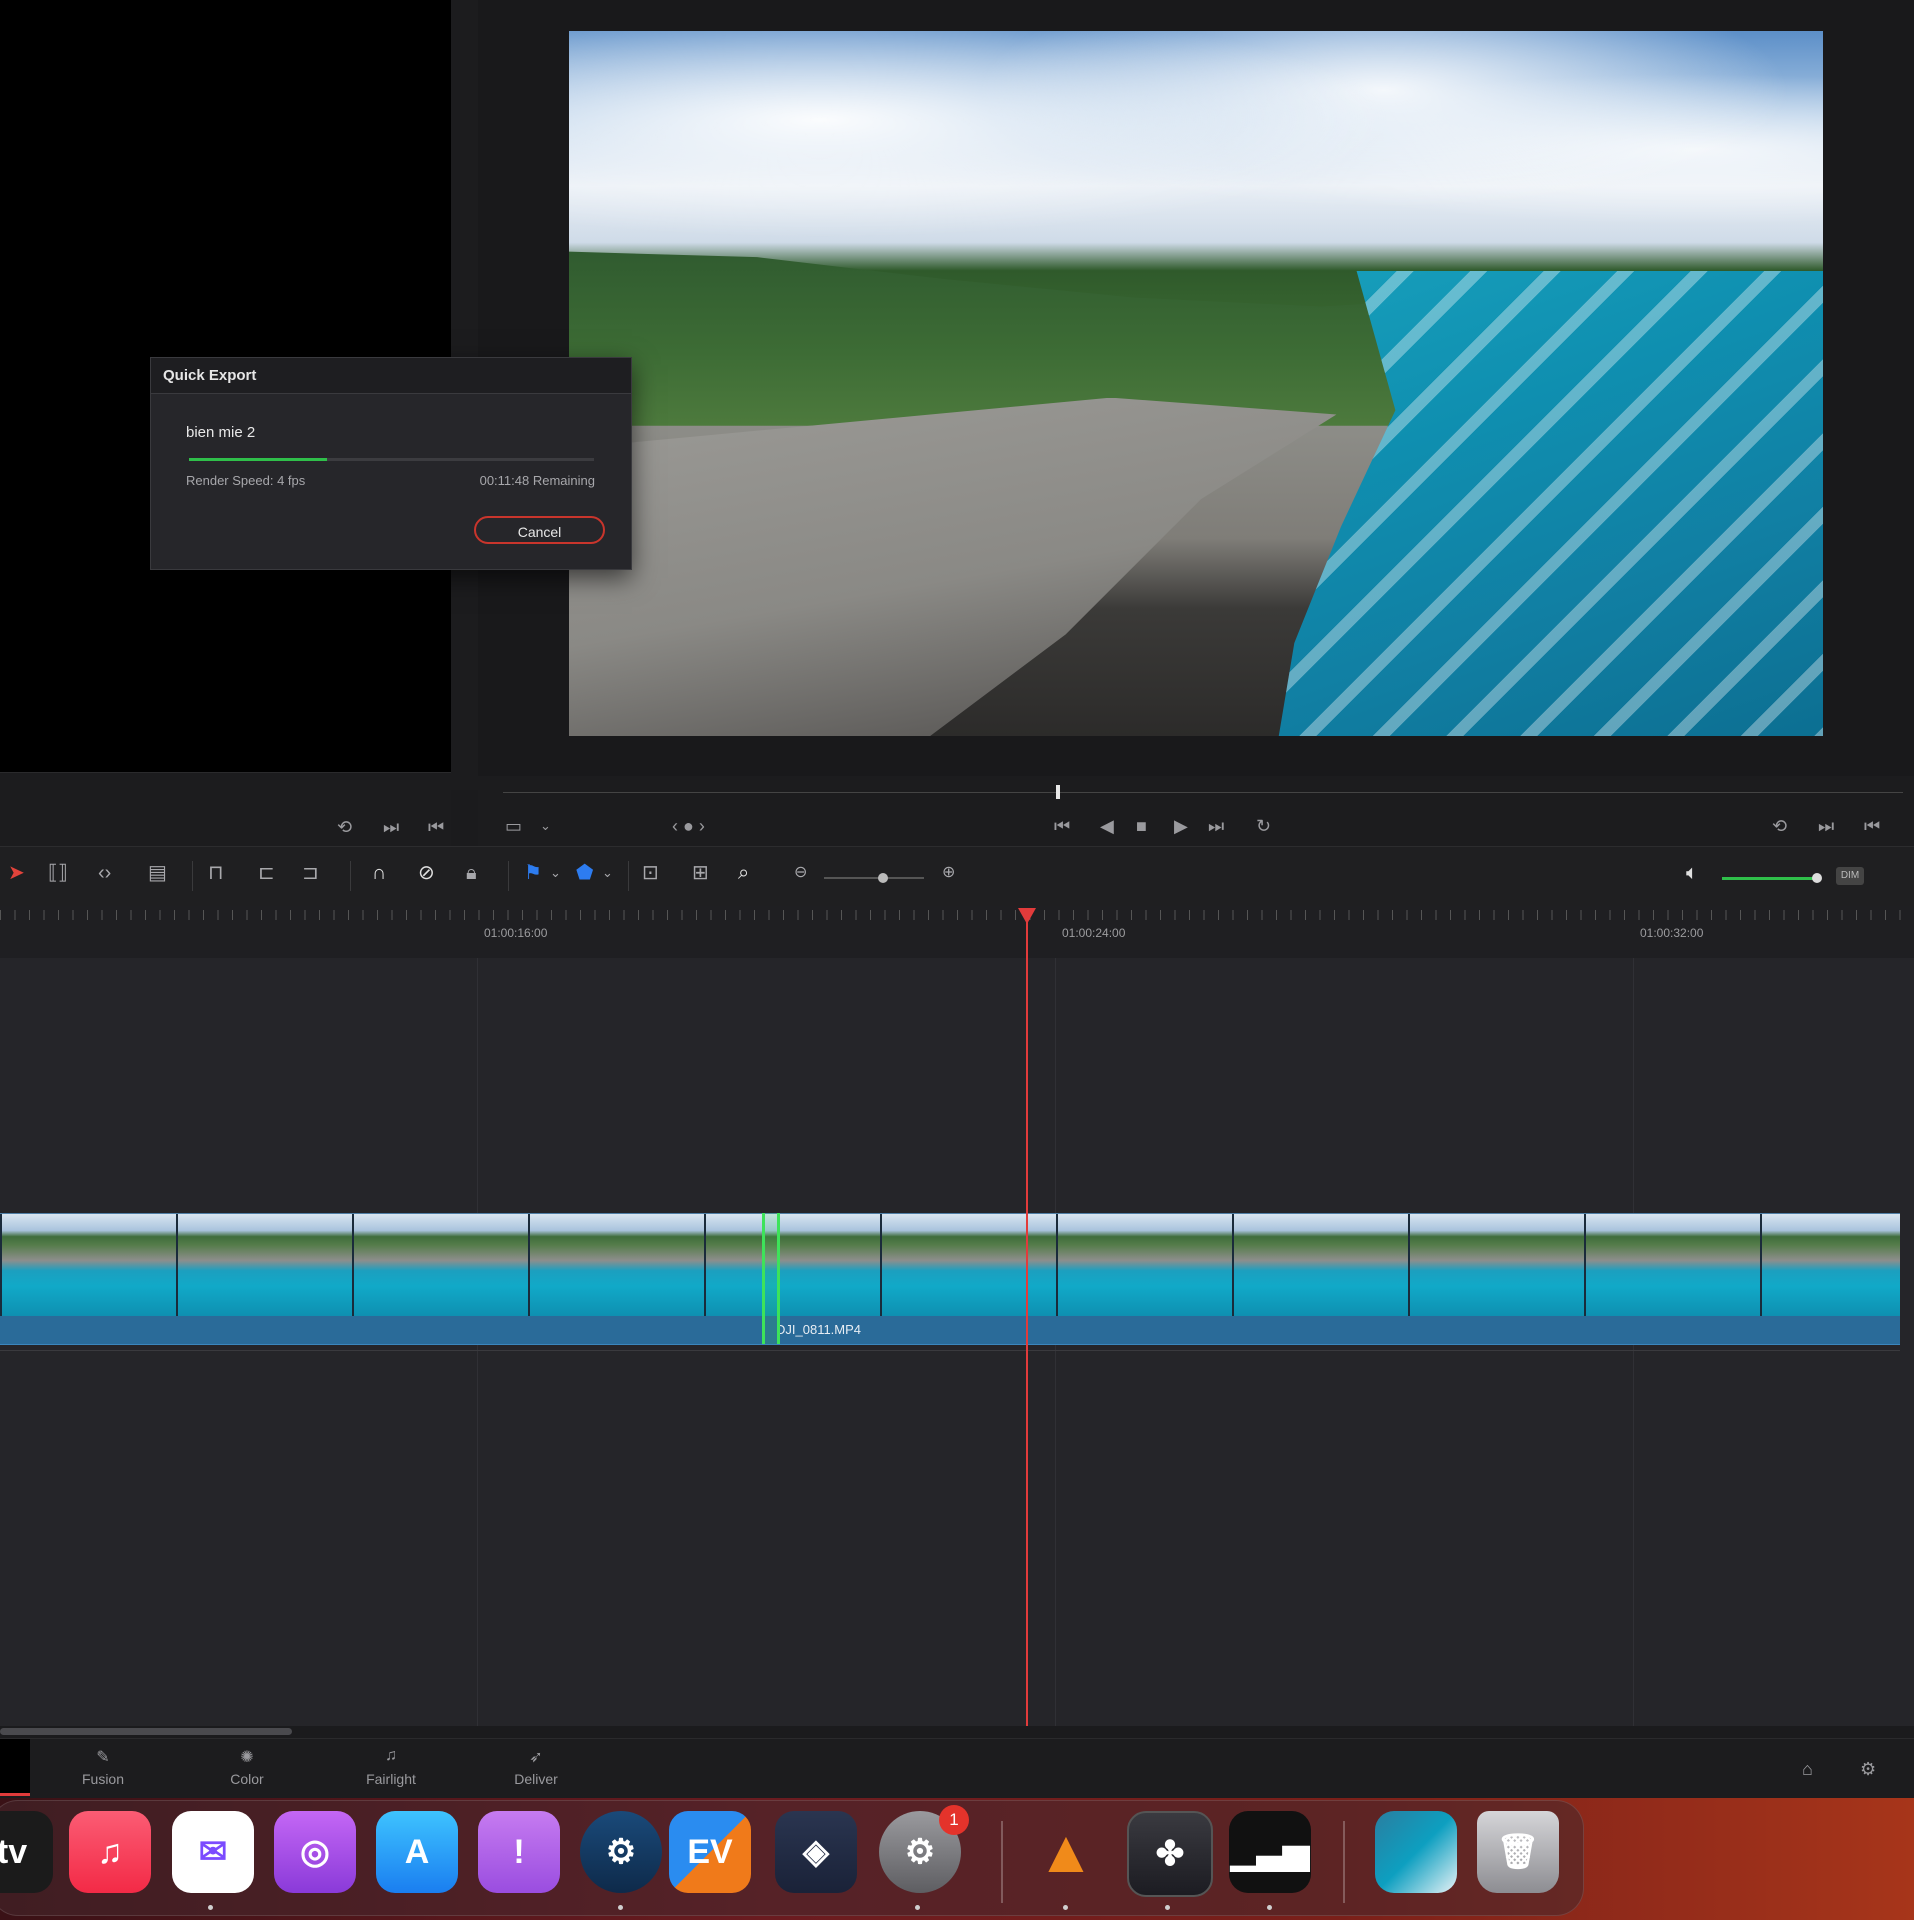 The image size is (1914, 1920). I want to click on blade-tool-icon: ▤, so click(157, 873).